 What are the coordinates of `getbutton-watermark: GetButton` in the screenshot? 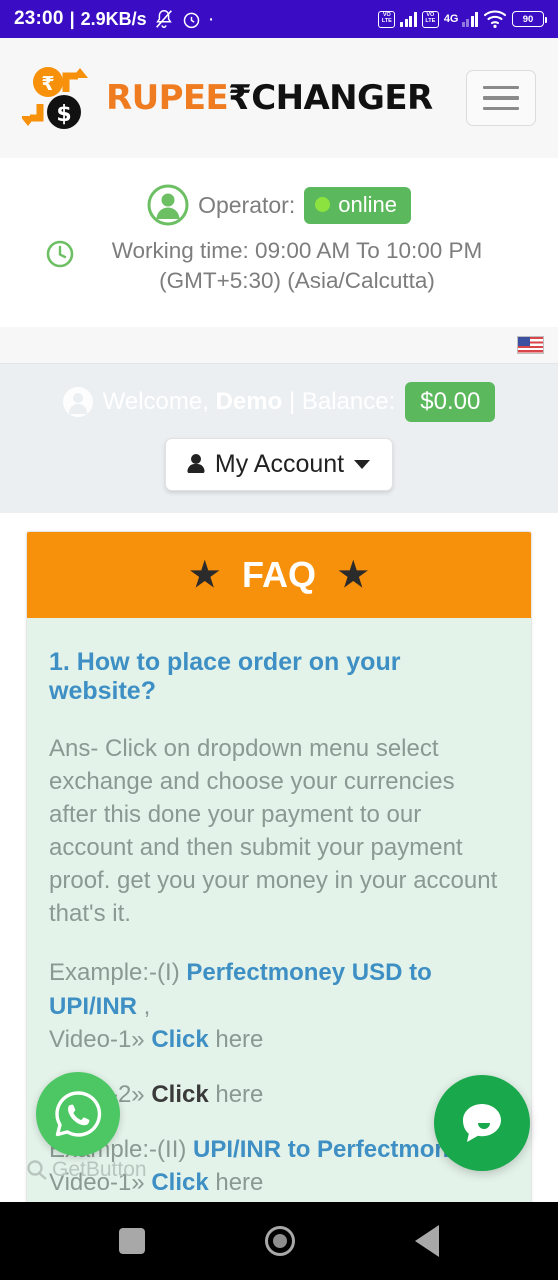 It's located at (86, 1170).